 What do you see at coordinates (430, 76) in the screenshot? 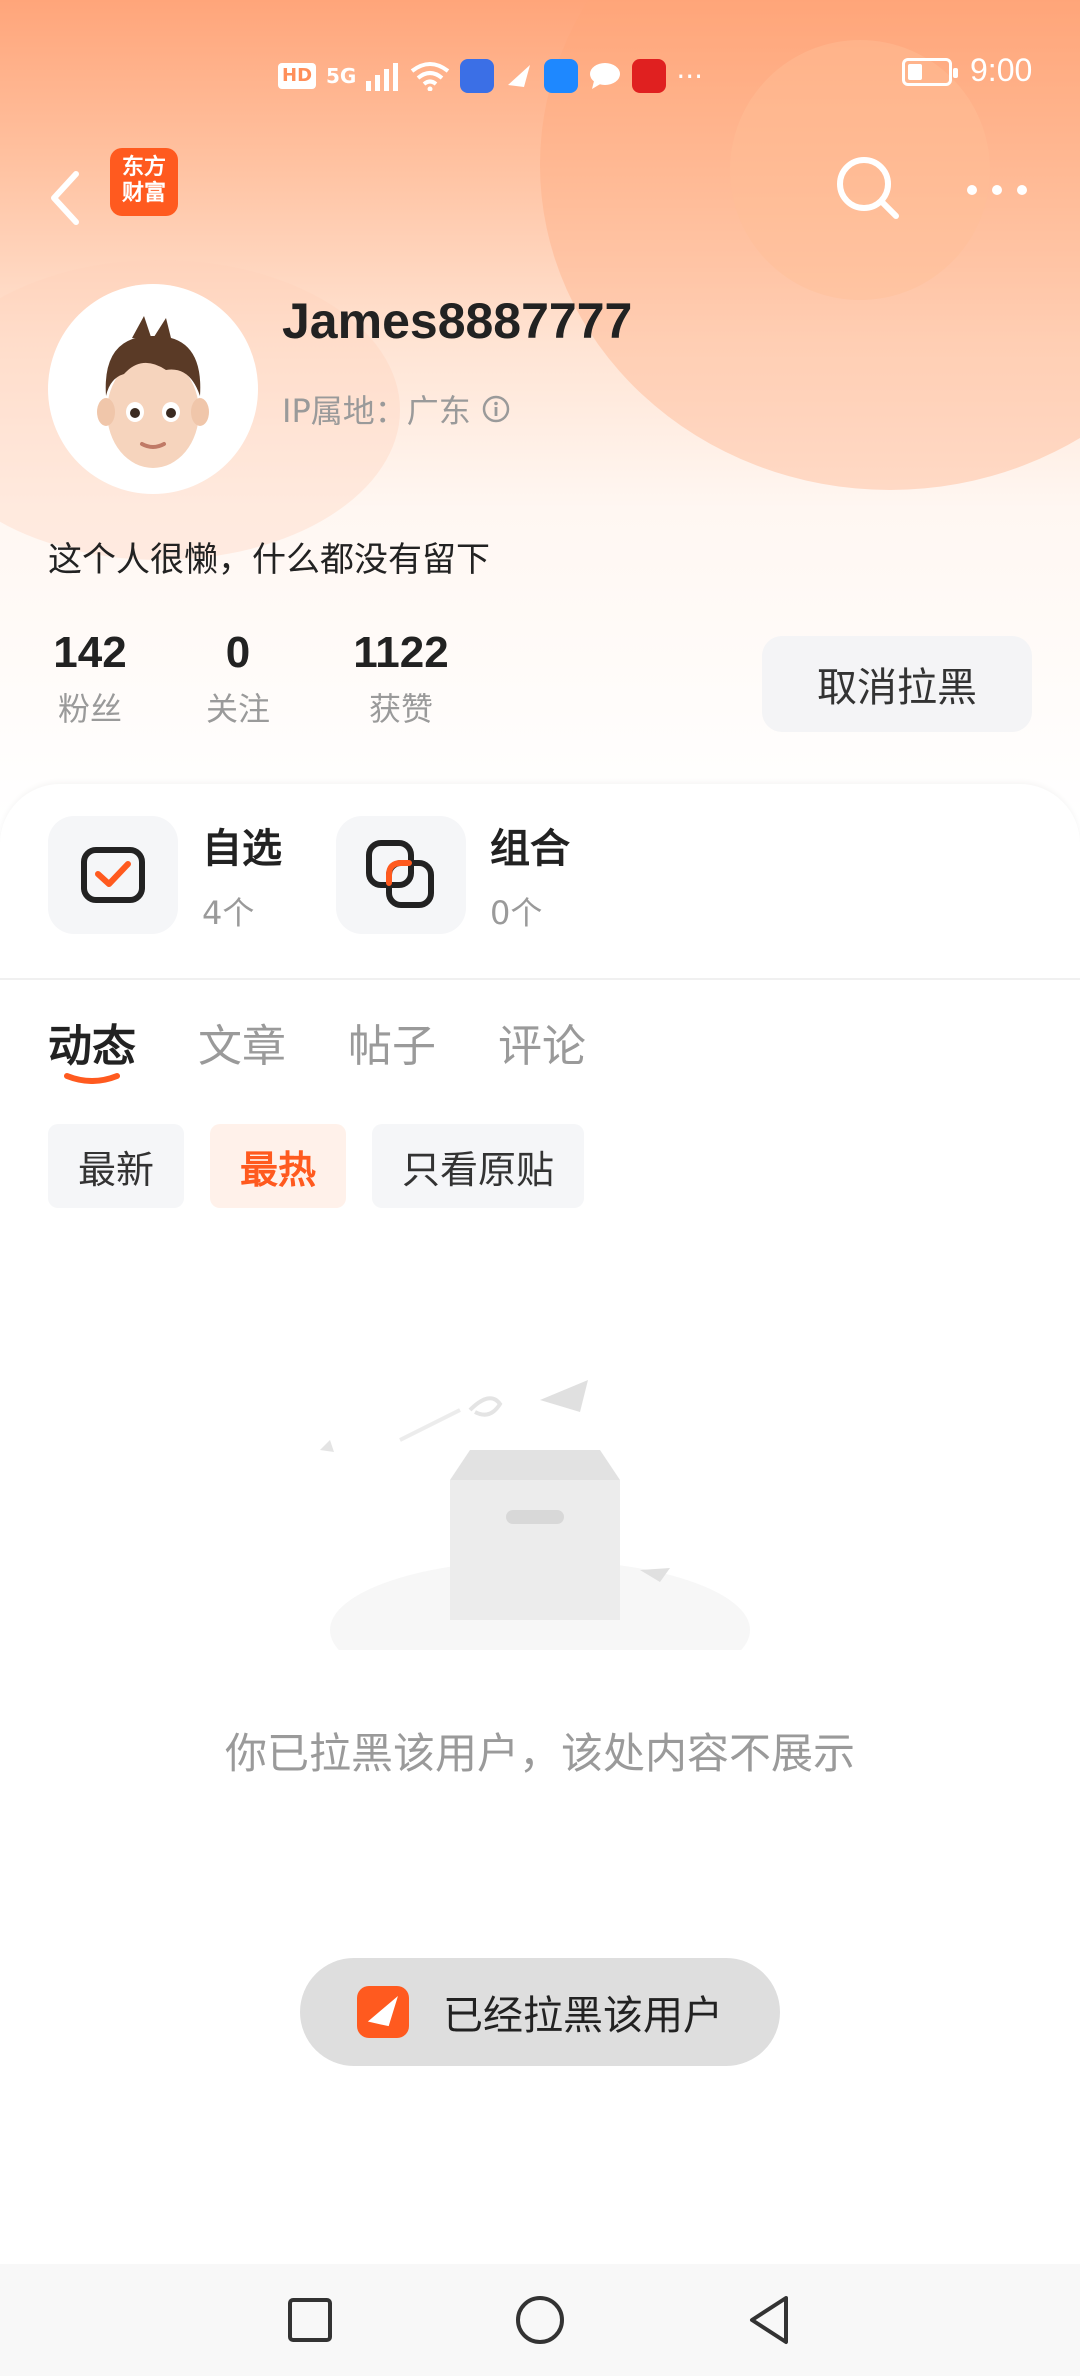
I see `wifi-icon` at bounding box center [430, 76].